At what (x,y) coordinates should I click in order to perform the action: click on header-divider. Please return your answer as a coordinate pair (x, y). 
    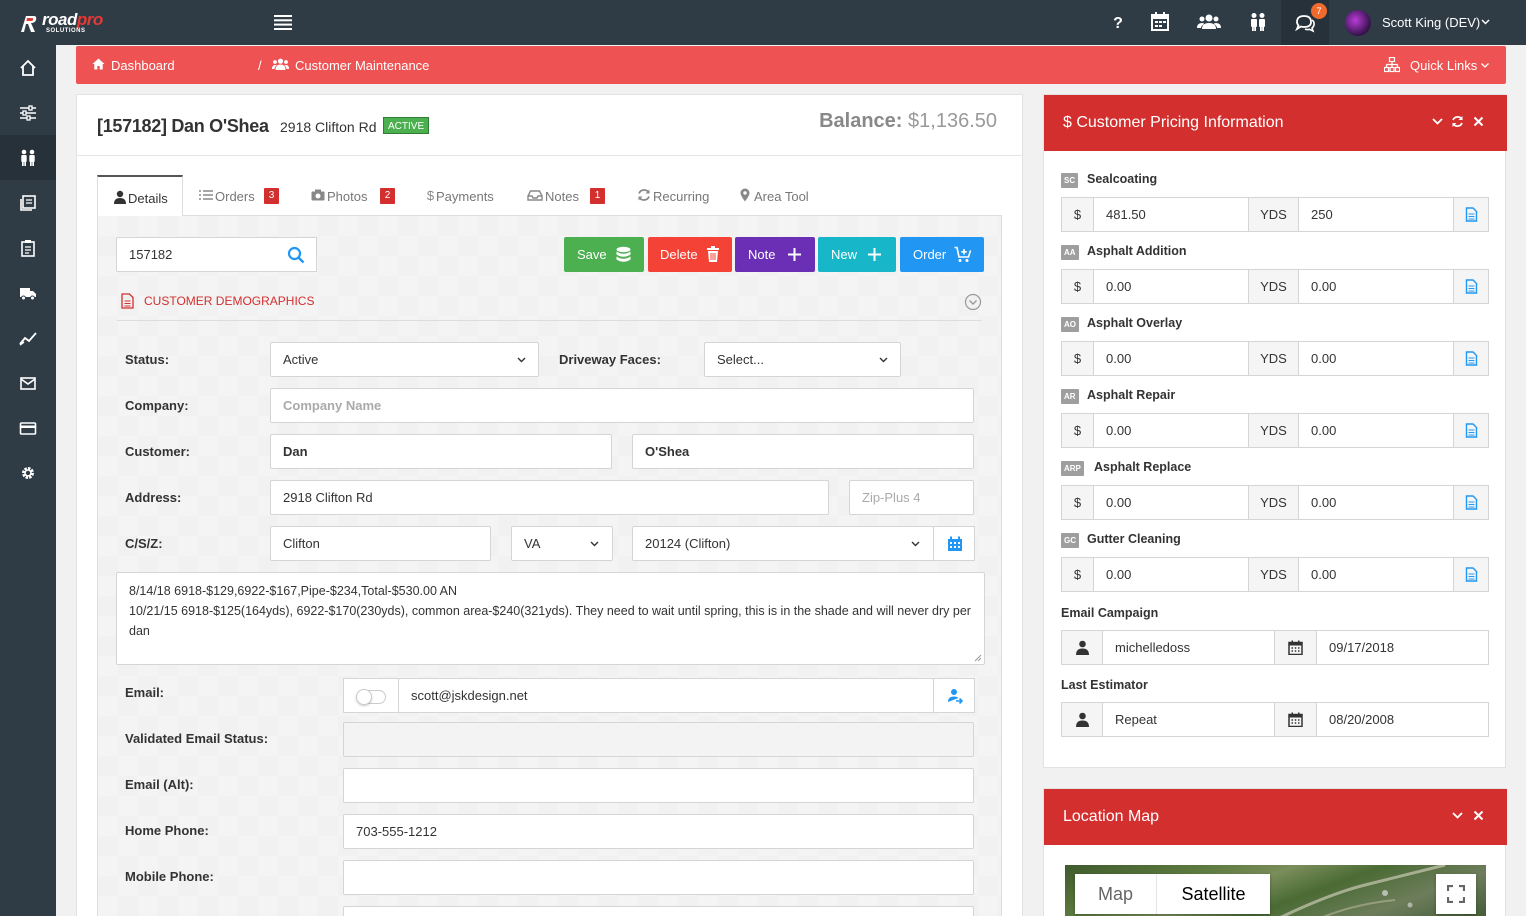
    Looking at the image, I should click on (549, 155).